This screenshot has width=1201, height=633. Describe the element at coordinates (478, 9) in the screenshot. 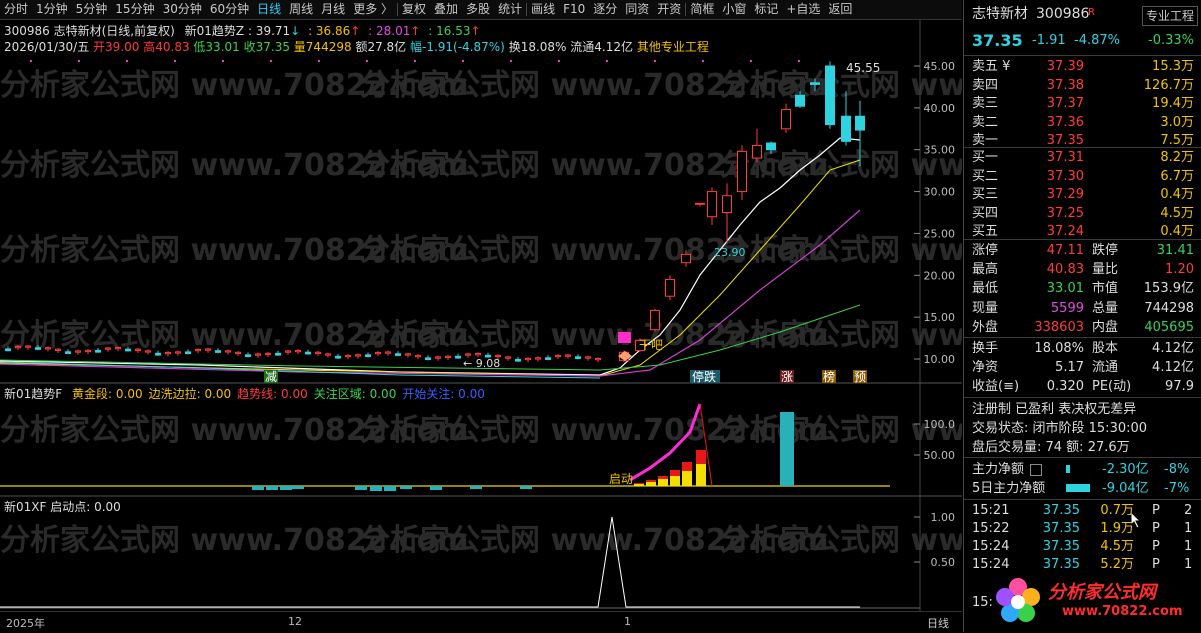

I see `toolbar-item: 多股` at that location.